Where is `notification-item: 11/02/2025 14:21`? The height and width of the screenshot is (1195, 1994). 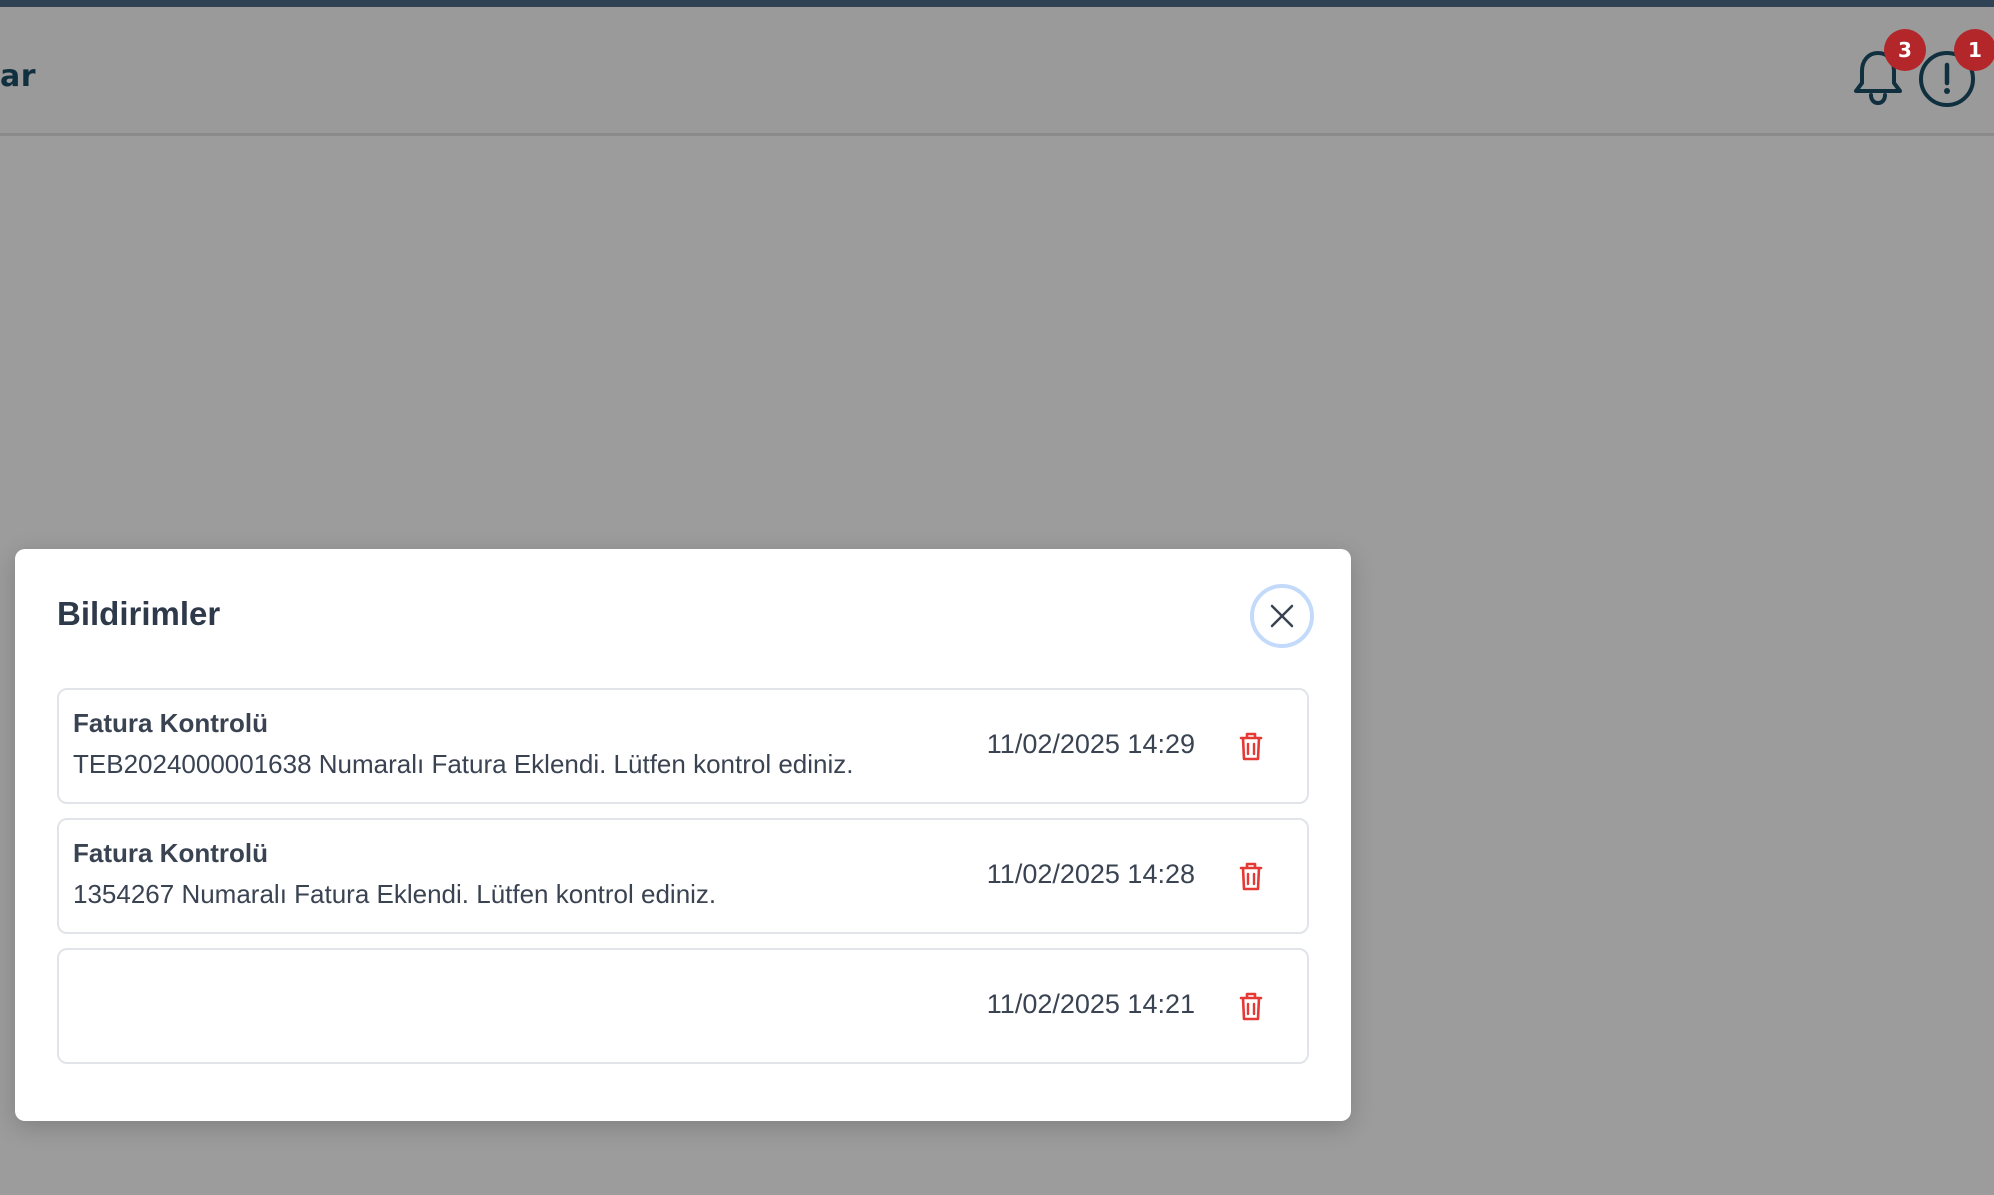 notification-item: 11/02/2025 14:21 is located at coordinates (683, 1006).